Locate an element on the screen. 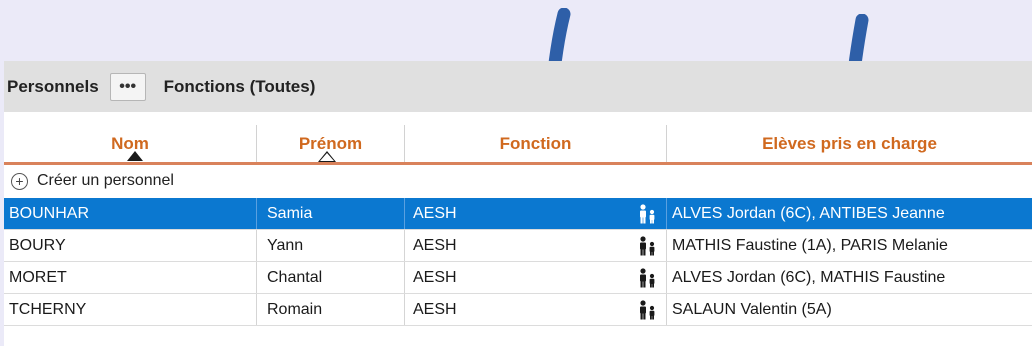 Image resolution: width=1032 pixels, height=346 pixels. cell-eleves: ALVES Jordan (6C), MATHIS Faustine is located at coordinates (809, 277).